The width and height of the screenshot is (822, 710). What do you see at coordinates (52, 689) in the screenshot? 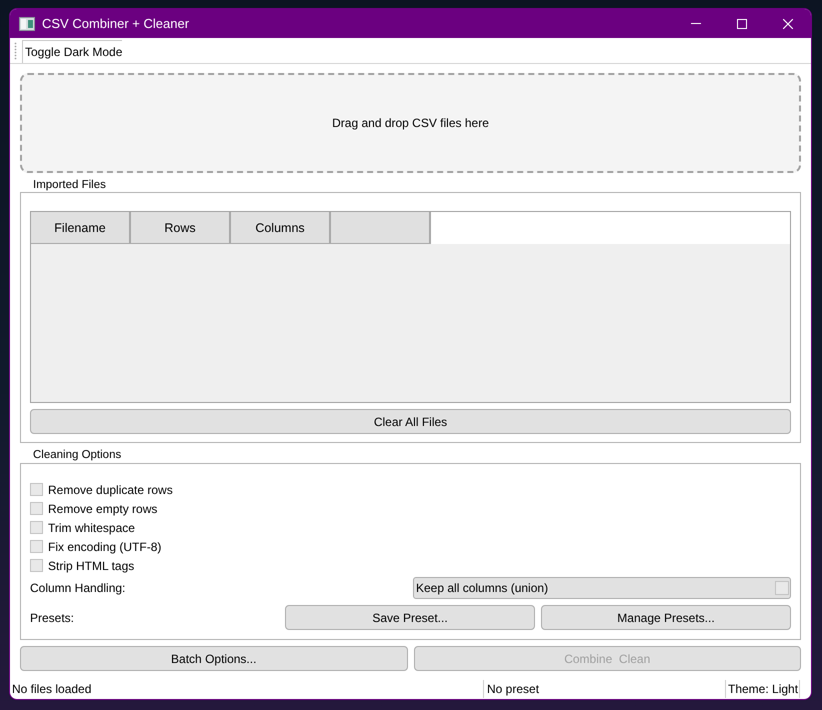
I see `status-text: No files loaded` at bounding box center [52, 689].